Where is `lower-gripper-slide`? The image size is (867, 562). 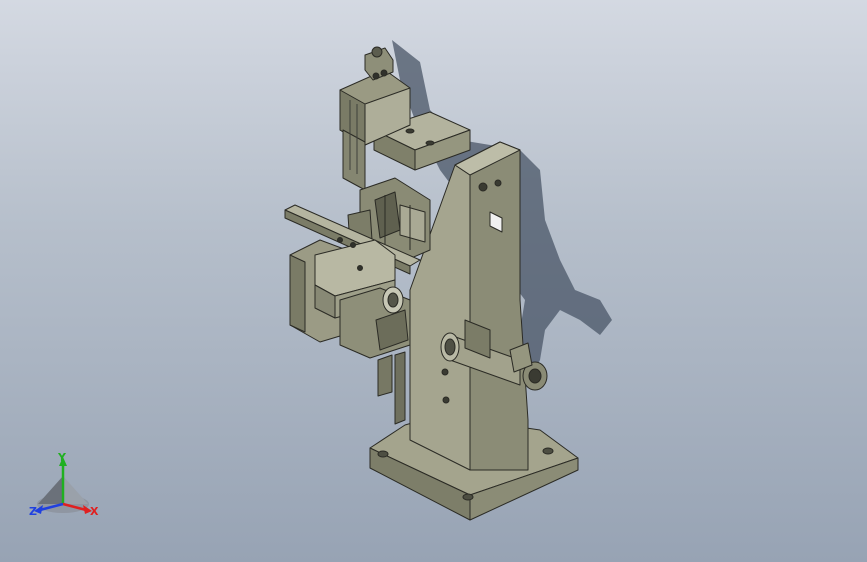
lower-gripper-slide is located at coordinates (375, 355).